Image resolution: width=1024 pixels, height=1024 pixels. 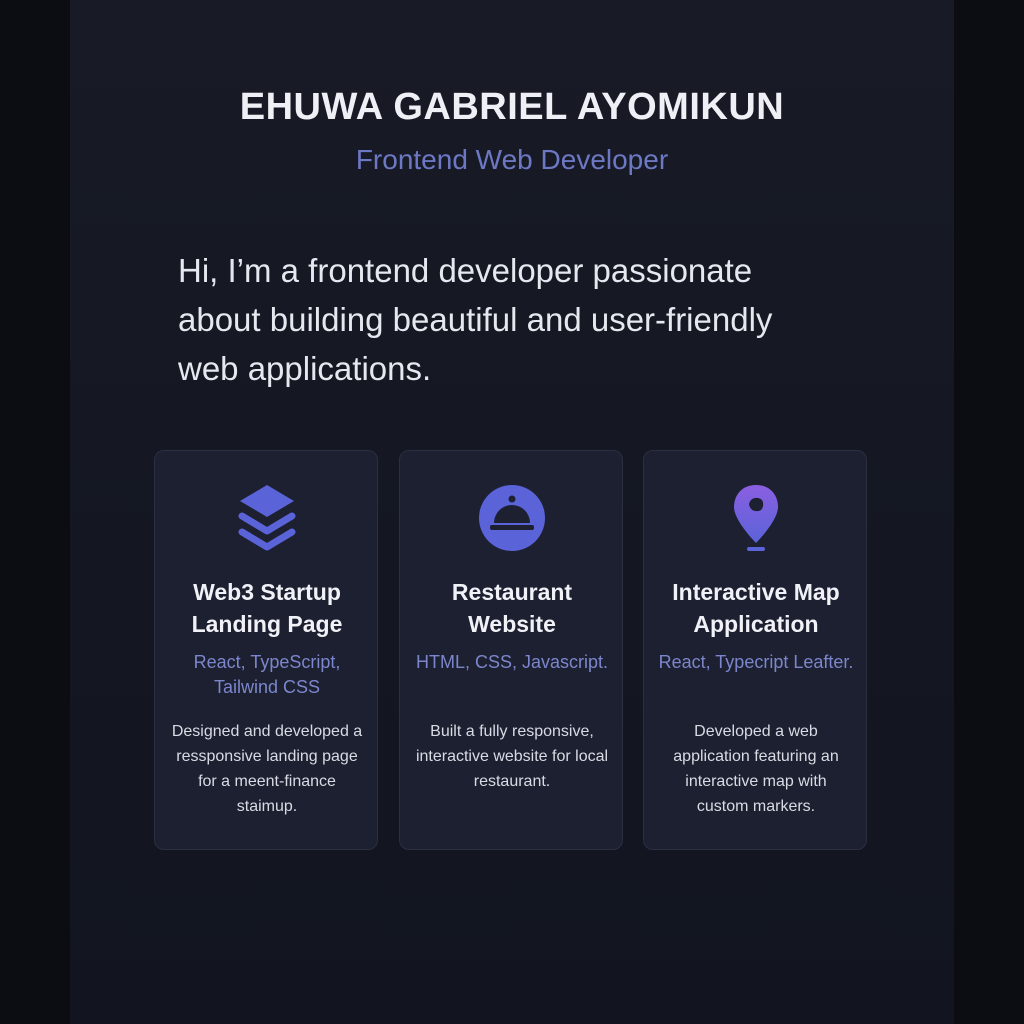 I want to click on project-title: Interactive Map Application, so click(x=756, y=608).